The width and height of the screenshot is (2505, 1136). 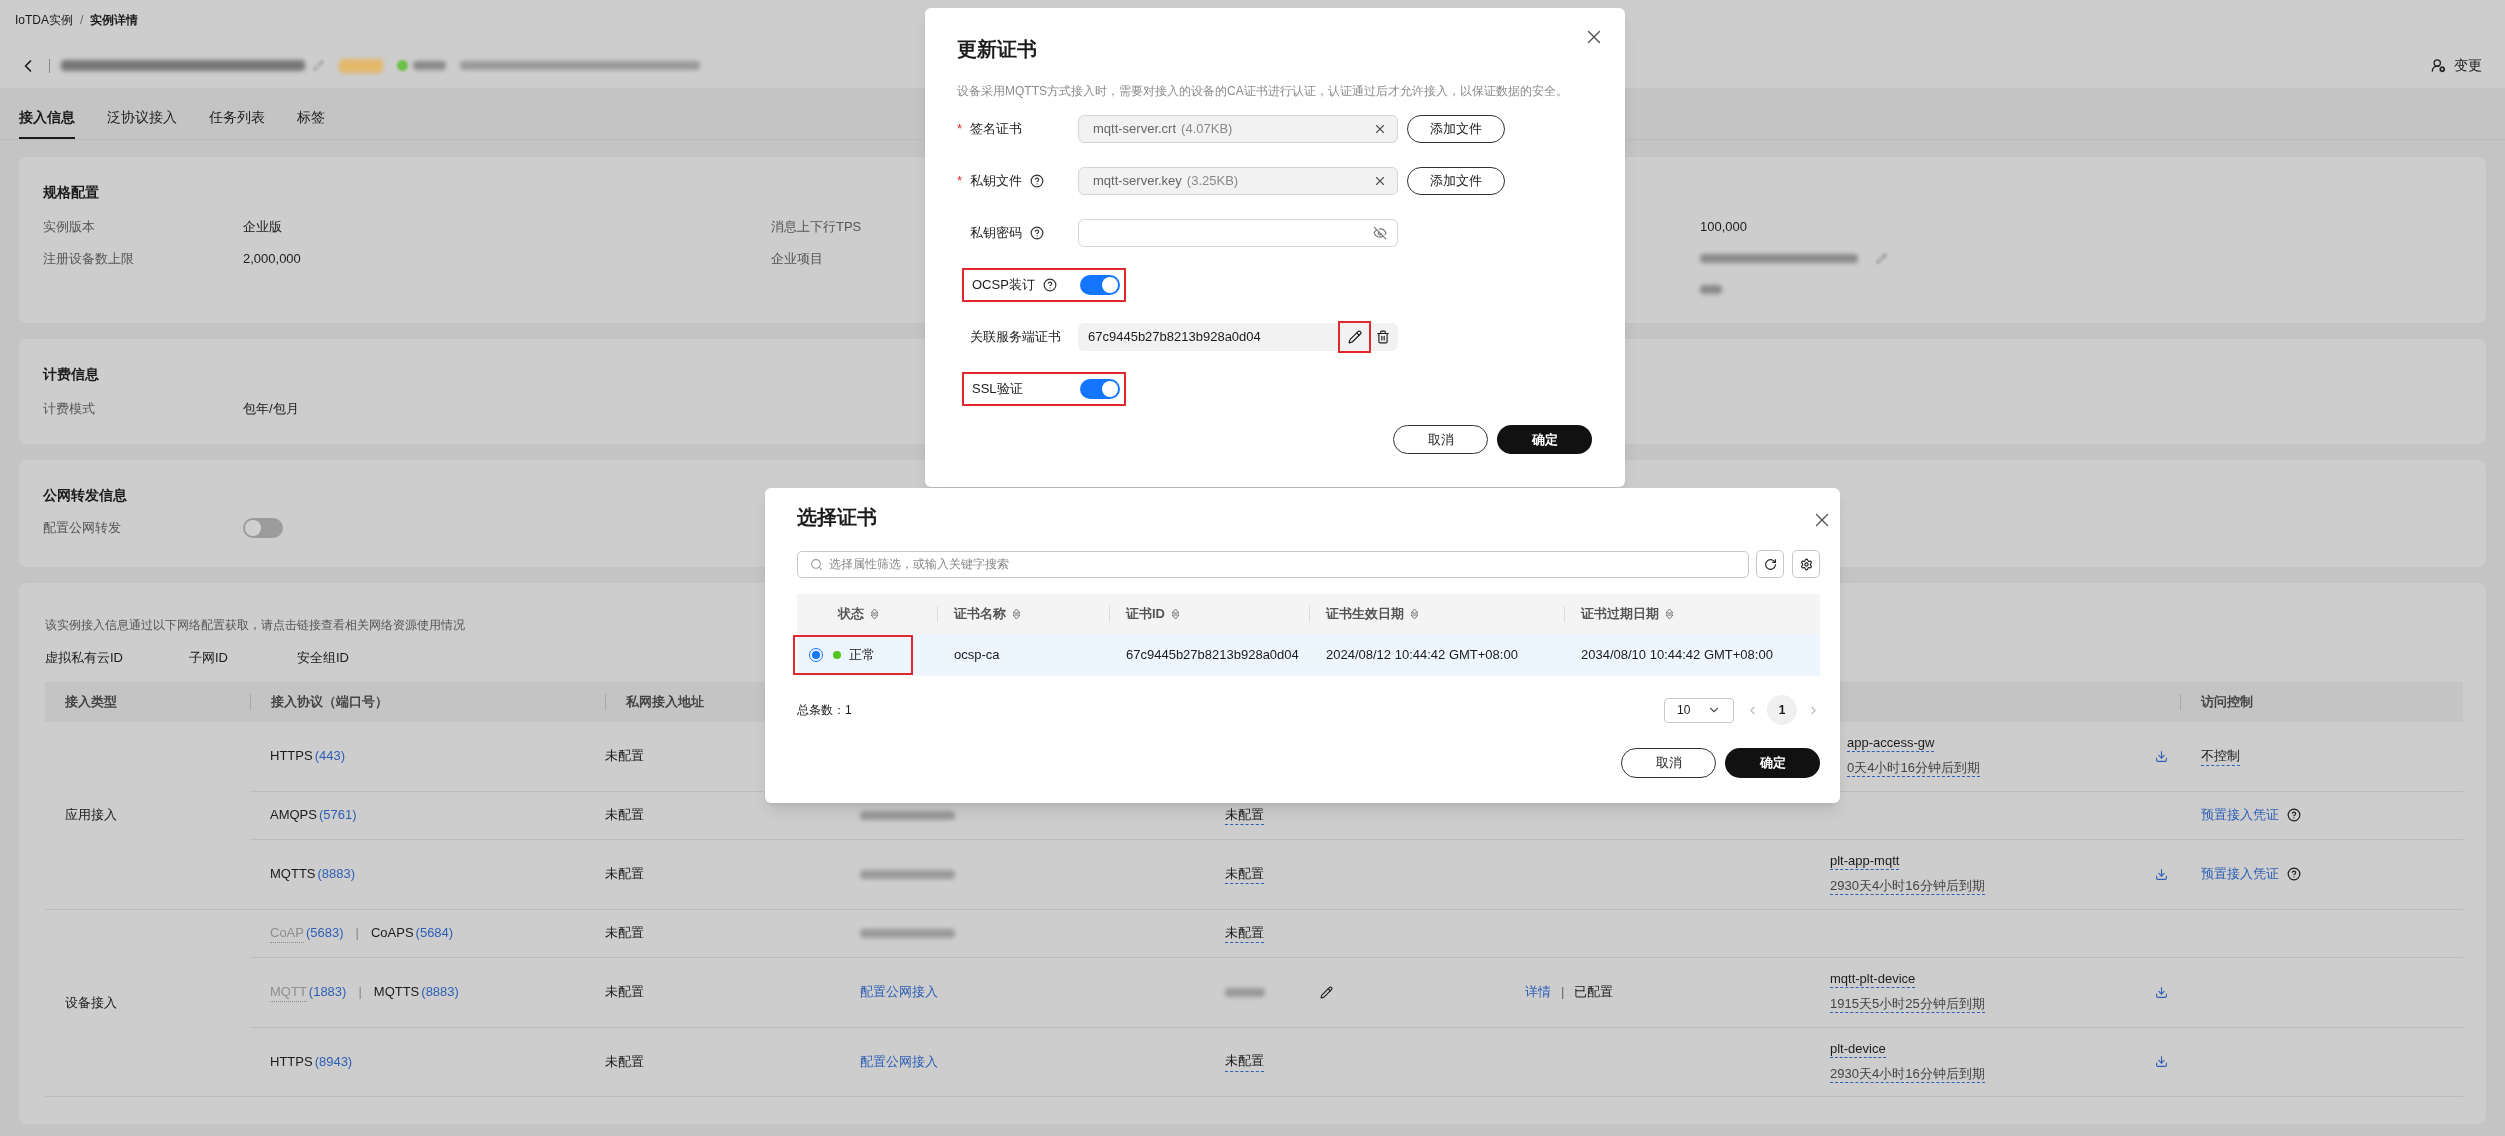 I want to click on page-size-select: 10, so click(x=1699, y=710).